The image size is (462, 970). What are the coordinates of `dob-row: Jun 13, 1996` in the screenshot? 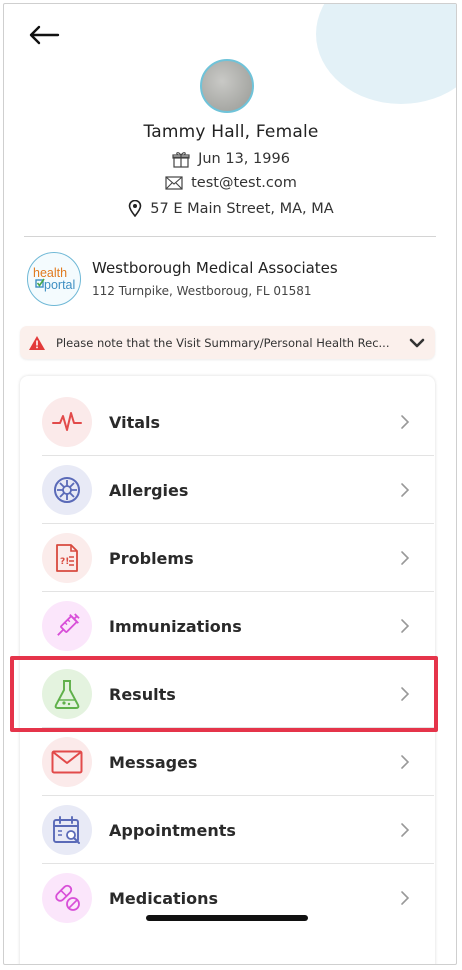 It's located at (230, 159).